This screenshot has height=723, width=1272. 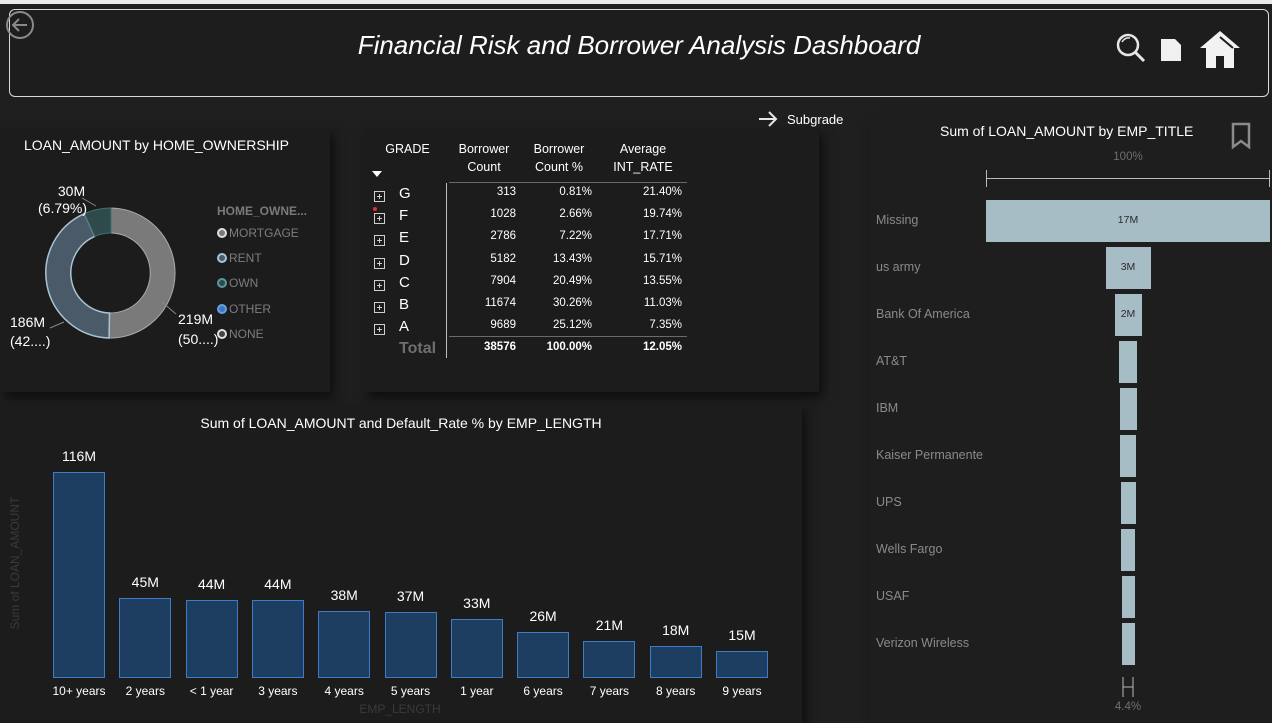 What do you see at coordinates (1128, 707) in the screenshot?
I see `funnel-bottom-pct: 4.4%` at bounding box center [1128, 707].